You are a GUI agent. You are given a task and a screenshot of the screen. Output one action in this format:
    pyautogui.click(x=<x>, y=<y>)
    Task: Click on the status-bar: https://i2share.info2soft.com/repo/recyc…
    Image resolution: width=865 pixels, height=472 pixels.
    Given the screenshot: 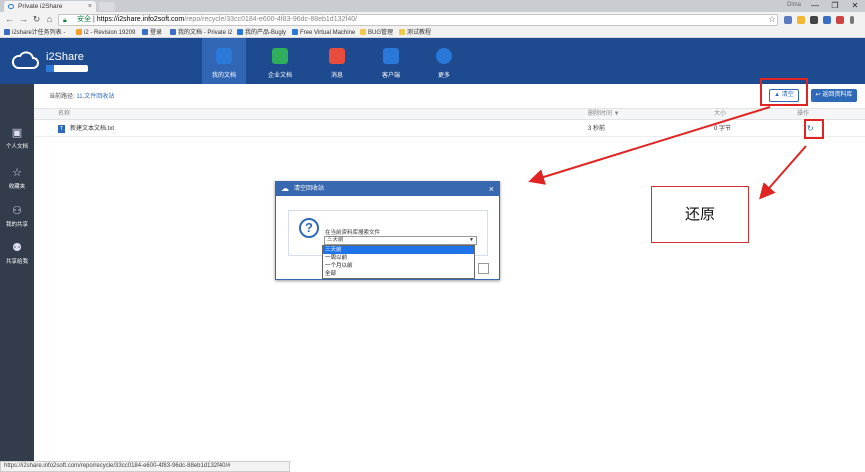 What is the action you would take?
    pyautogui.click(x=145, y=466)
    